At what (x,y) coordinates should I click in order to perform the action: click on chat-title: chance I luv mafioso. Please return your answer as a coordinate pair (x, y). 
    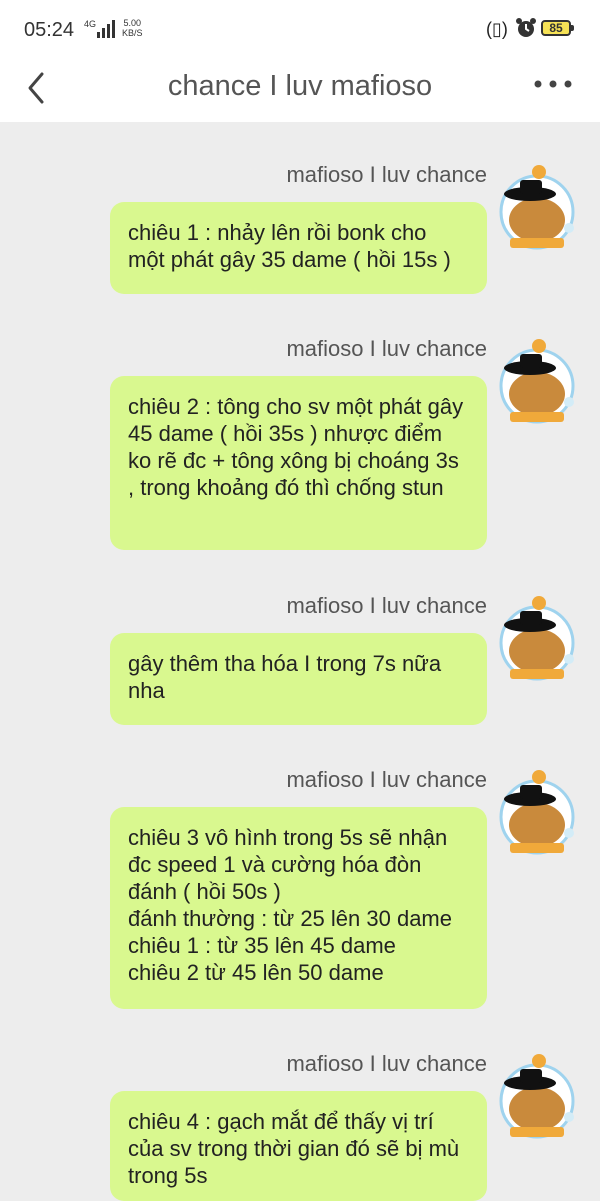
    Looking at the image, I should click on (300, 86).